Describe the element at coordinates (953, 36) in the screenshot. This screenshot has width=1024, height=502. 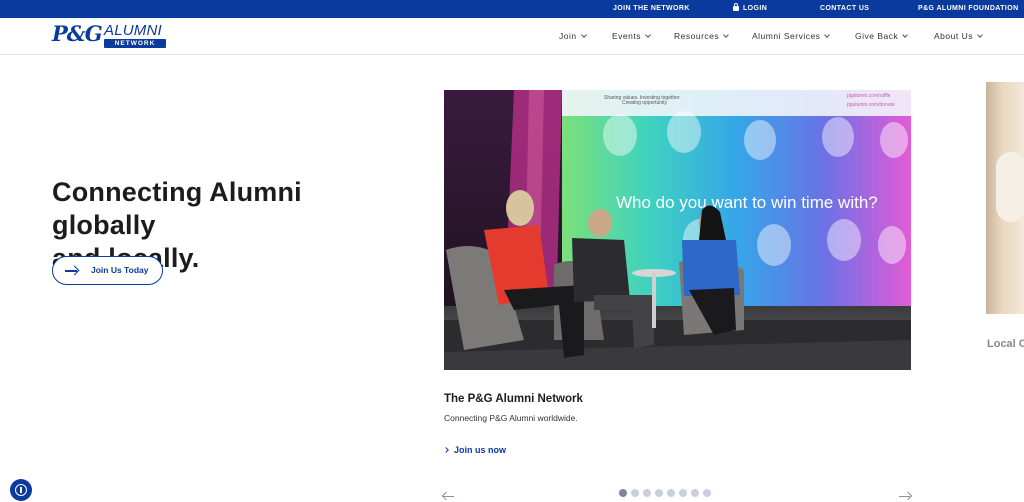
I see `nav-label: About Us` at that location.